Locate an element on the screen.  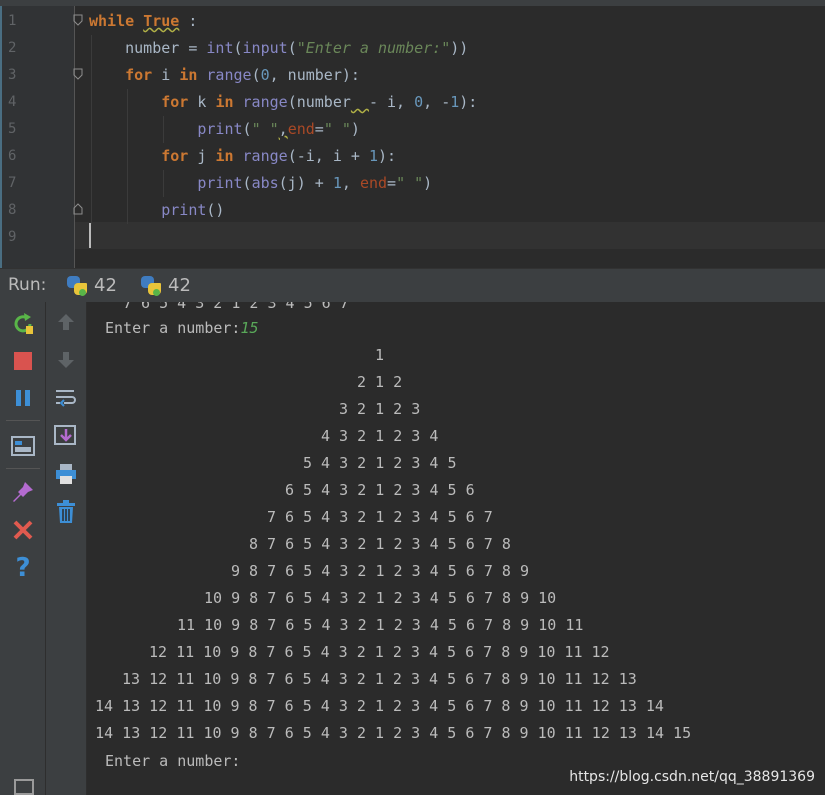
code-line: number = int(input("Enter a number:")) is located at coordinates (278, 48).